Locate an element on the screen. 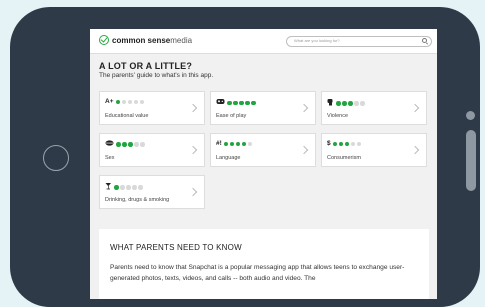 The height and width of the screenshot is (307, 485). rating-card-ease-of-play: Ease of play is located at coordinates (263, 108).